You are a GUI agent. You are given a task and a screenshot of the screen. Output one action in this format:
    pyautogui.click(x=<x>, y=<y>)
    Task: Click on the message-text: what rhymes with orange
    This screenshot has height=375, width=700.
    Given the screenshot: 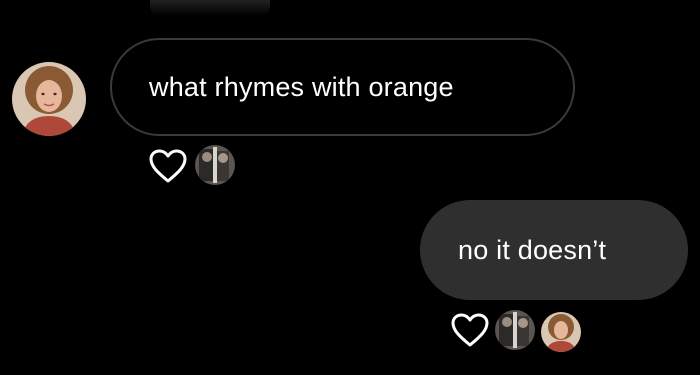 What is the action you would take?
    pyautogui.click(x=301, y=86)
    